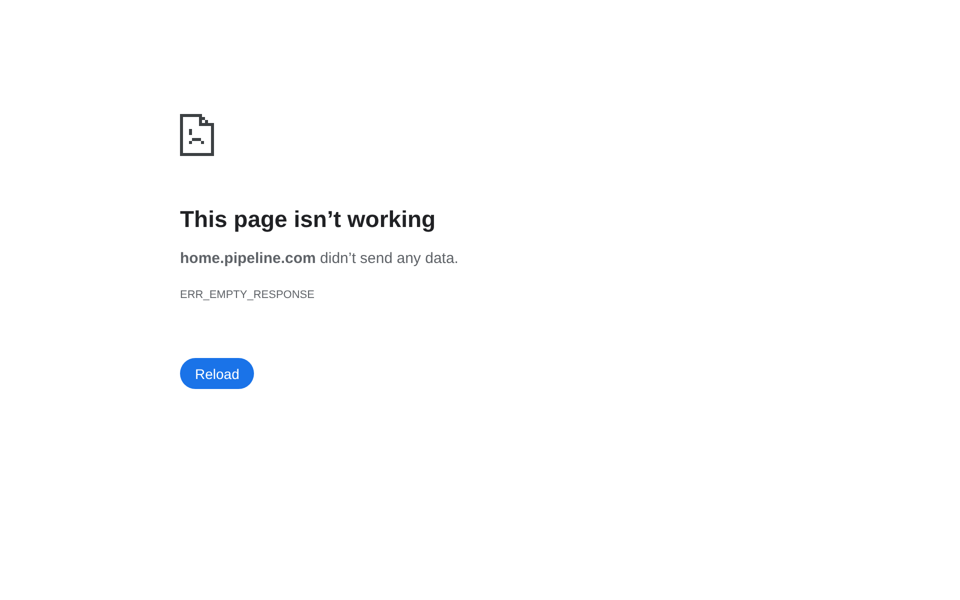 The width and height of the screenshot is (960, 600). I want to click on page-heading: This page isn’t working, so click(308, 219).